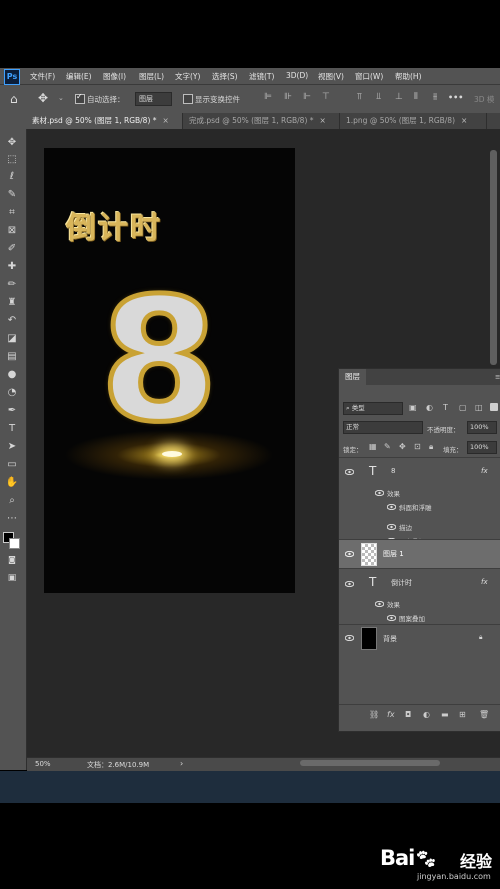  I want to click on align-top-icon: ⊤, so click(326, 97).